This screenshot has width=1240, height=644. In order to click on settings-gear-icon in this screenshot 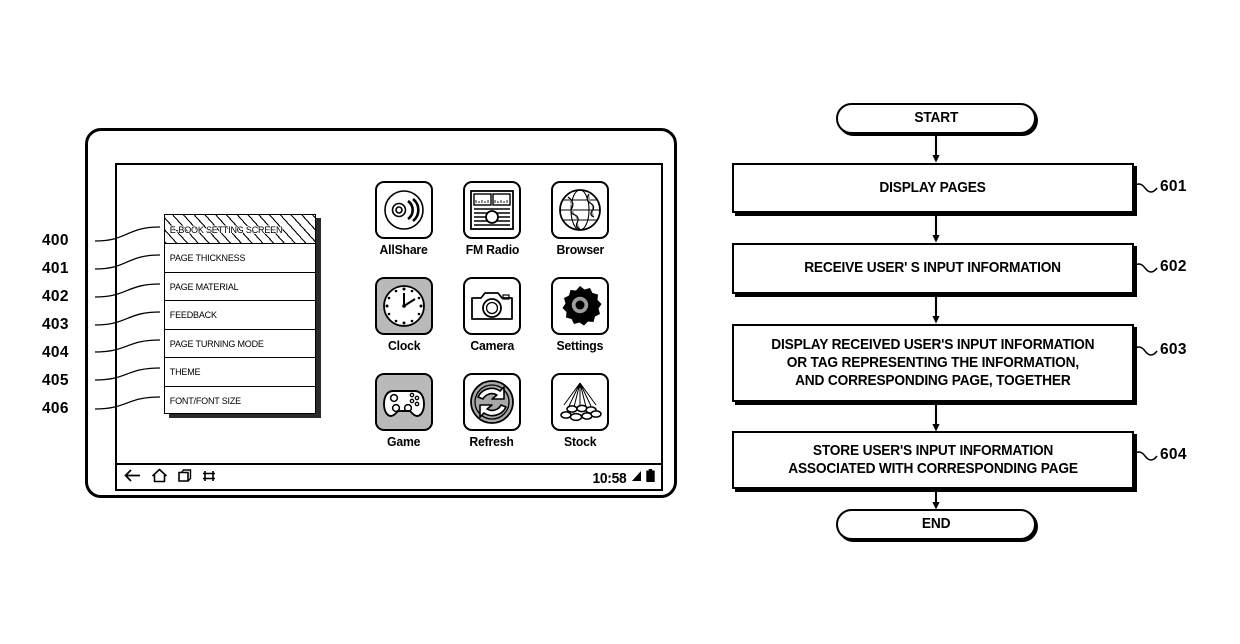, I will do `click(580, 306)`.